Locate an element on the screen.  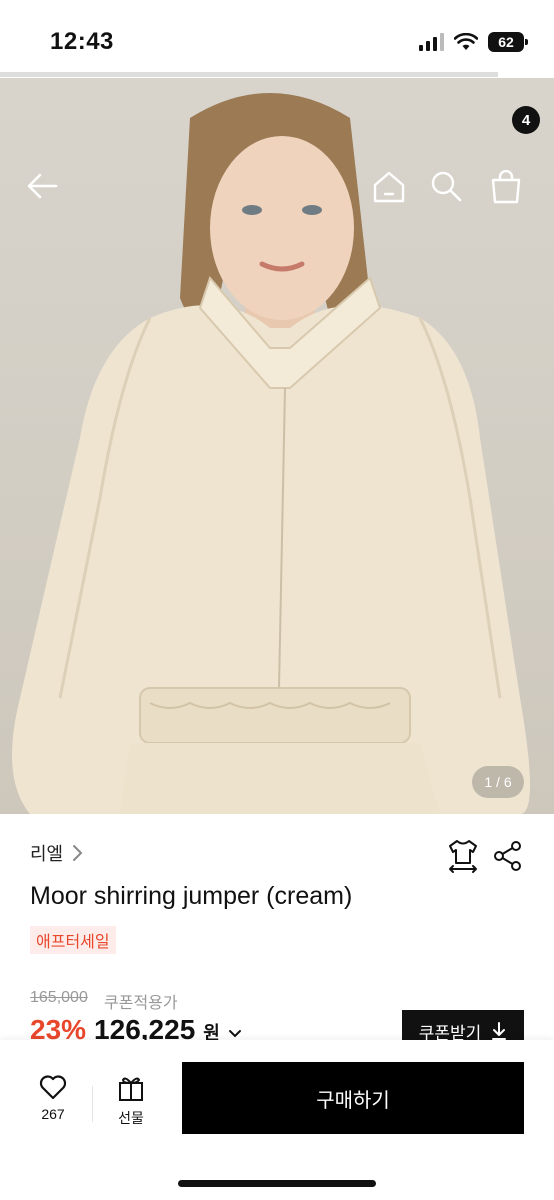
like-count: 267 is located at coordinates (53, 1114).